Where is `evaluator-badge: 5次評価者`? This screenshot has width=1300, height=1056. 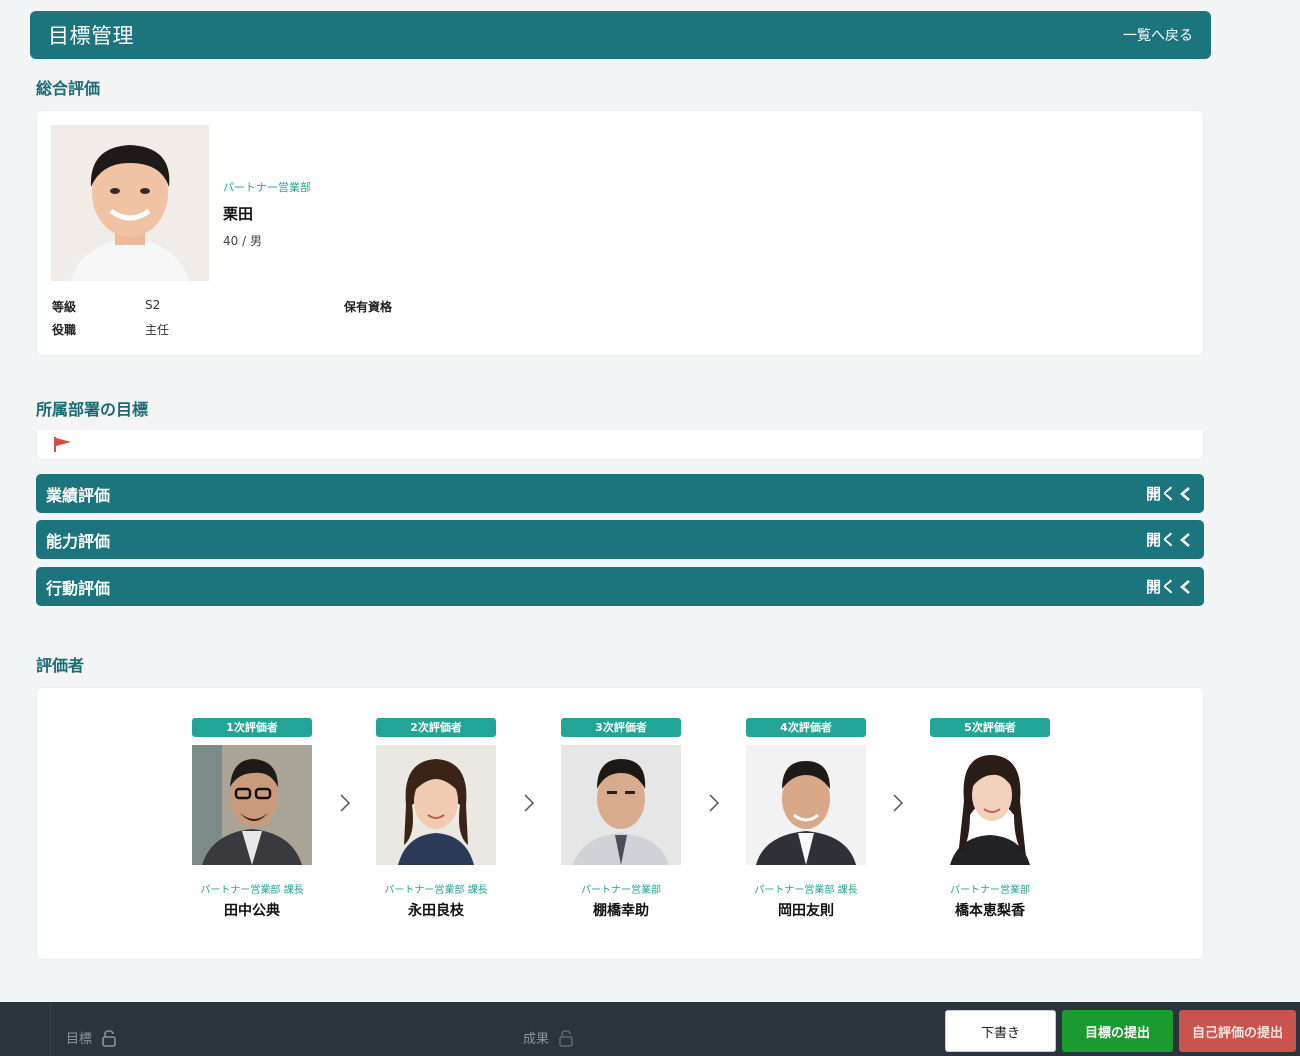
evaluator-badge: 5次評価者 is located at coordinates (990, 727).